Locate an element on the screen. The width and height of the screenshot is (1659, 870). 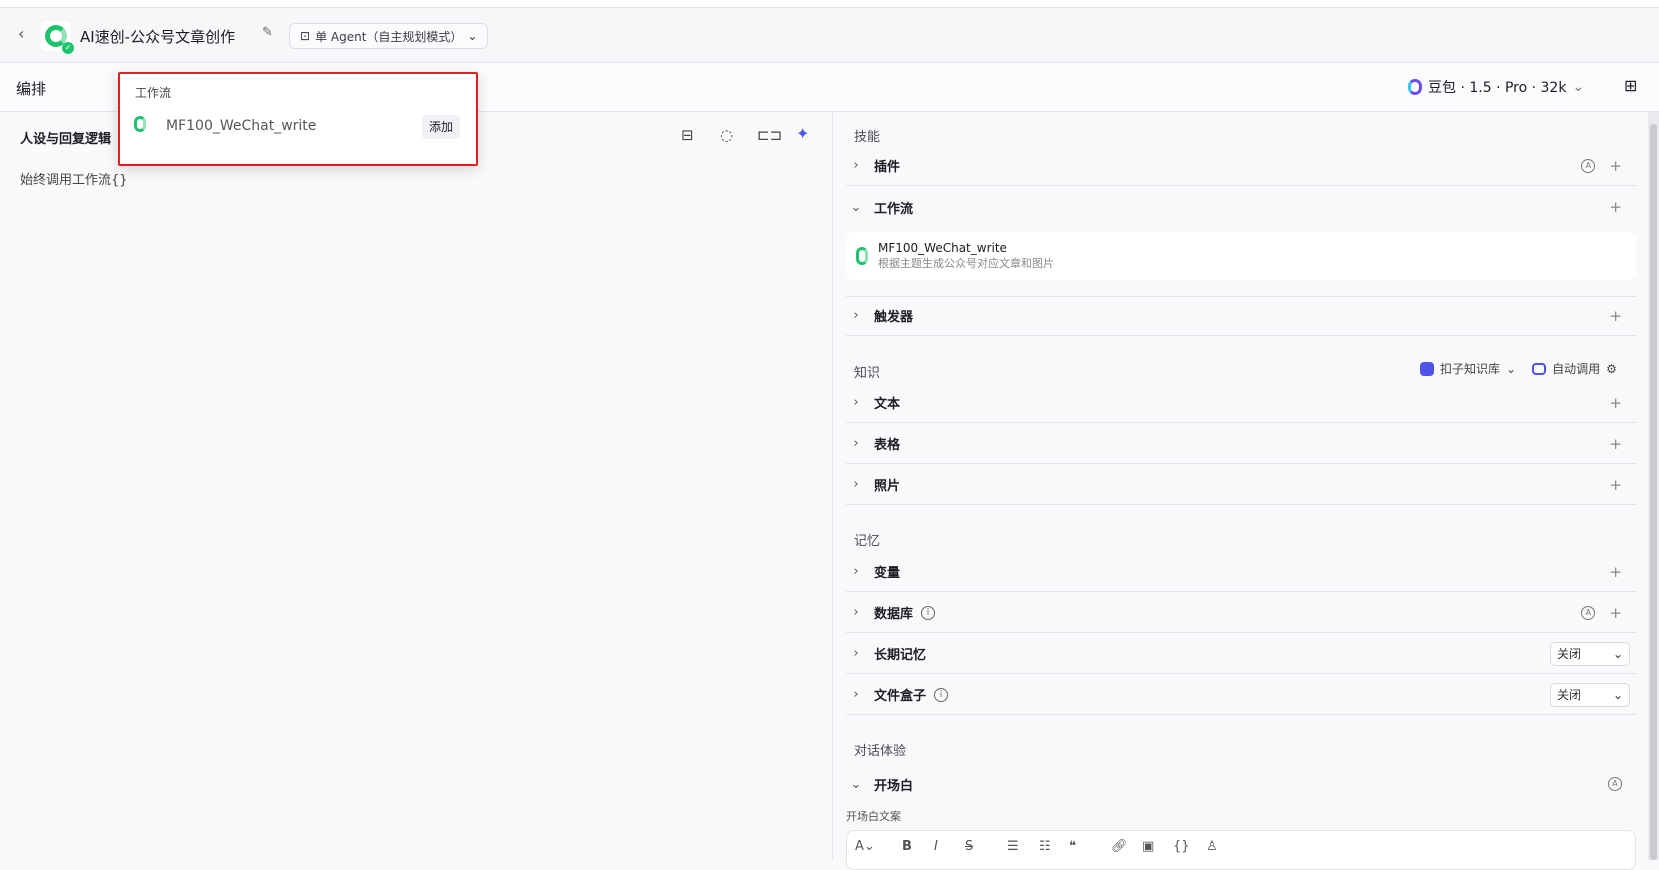
split-icon: ⊏⊐ is located at coordinates (769, 135).